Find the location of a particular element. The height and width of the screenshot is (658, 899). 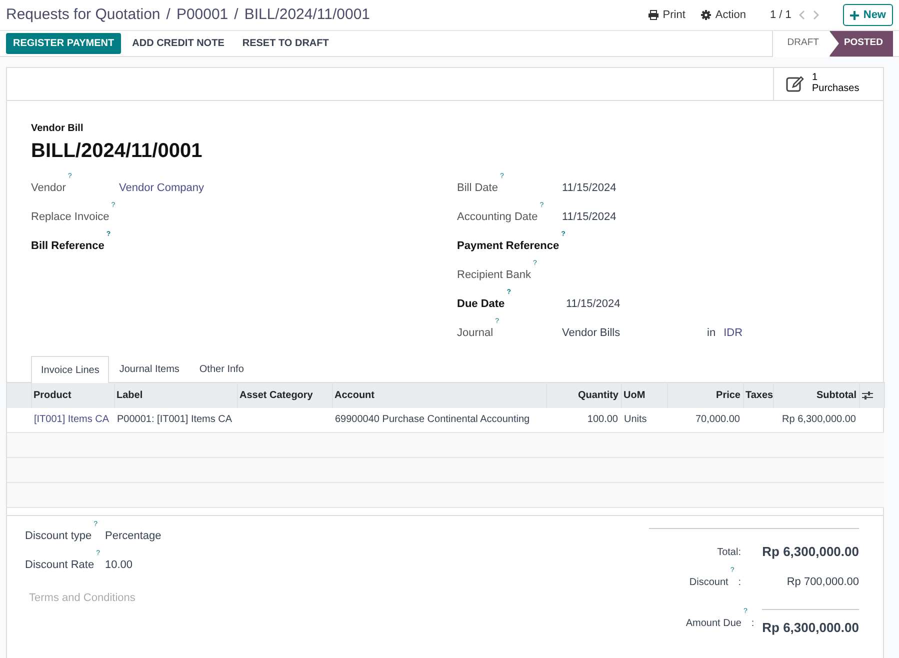

field-label: Discount type is located at coordinates (58, 536).